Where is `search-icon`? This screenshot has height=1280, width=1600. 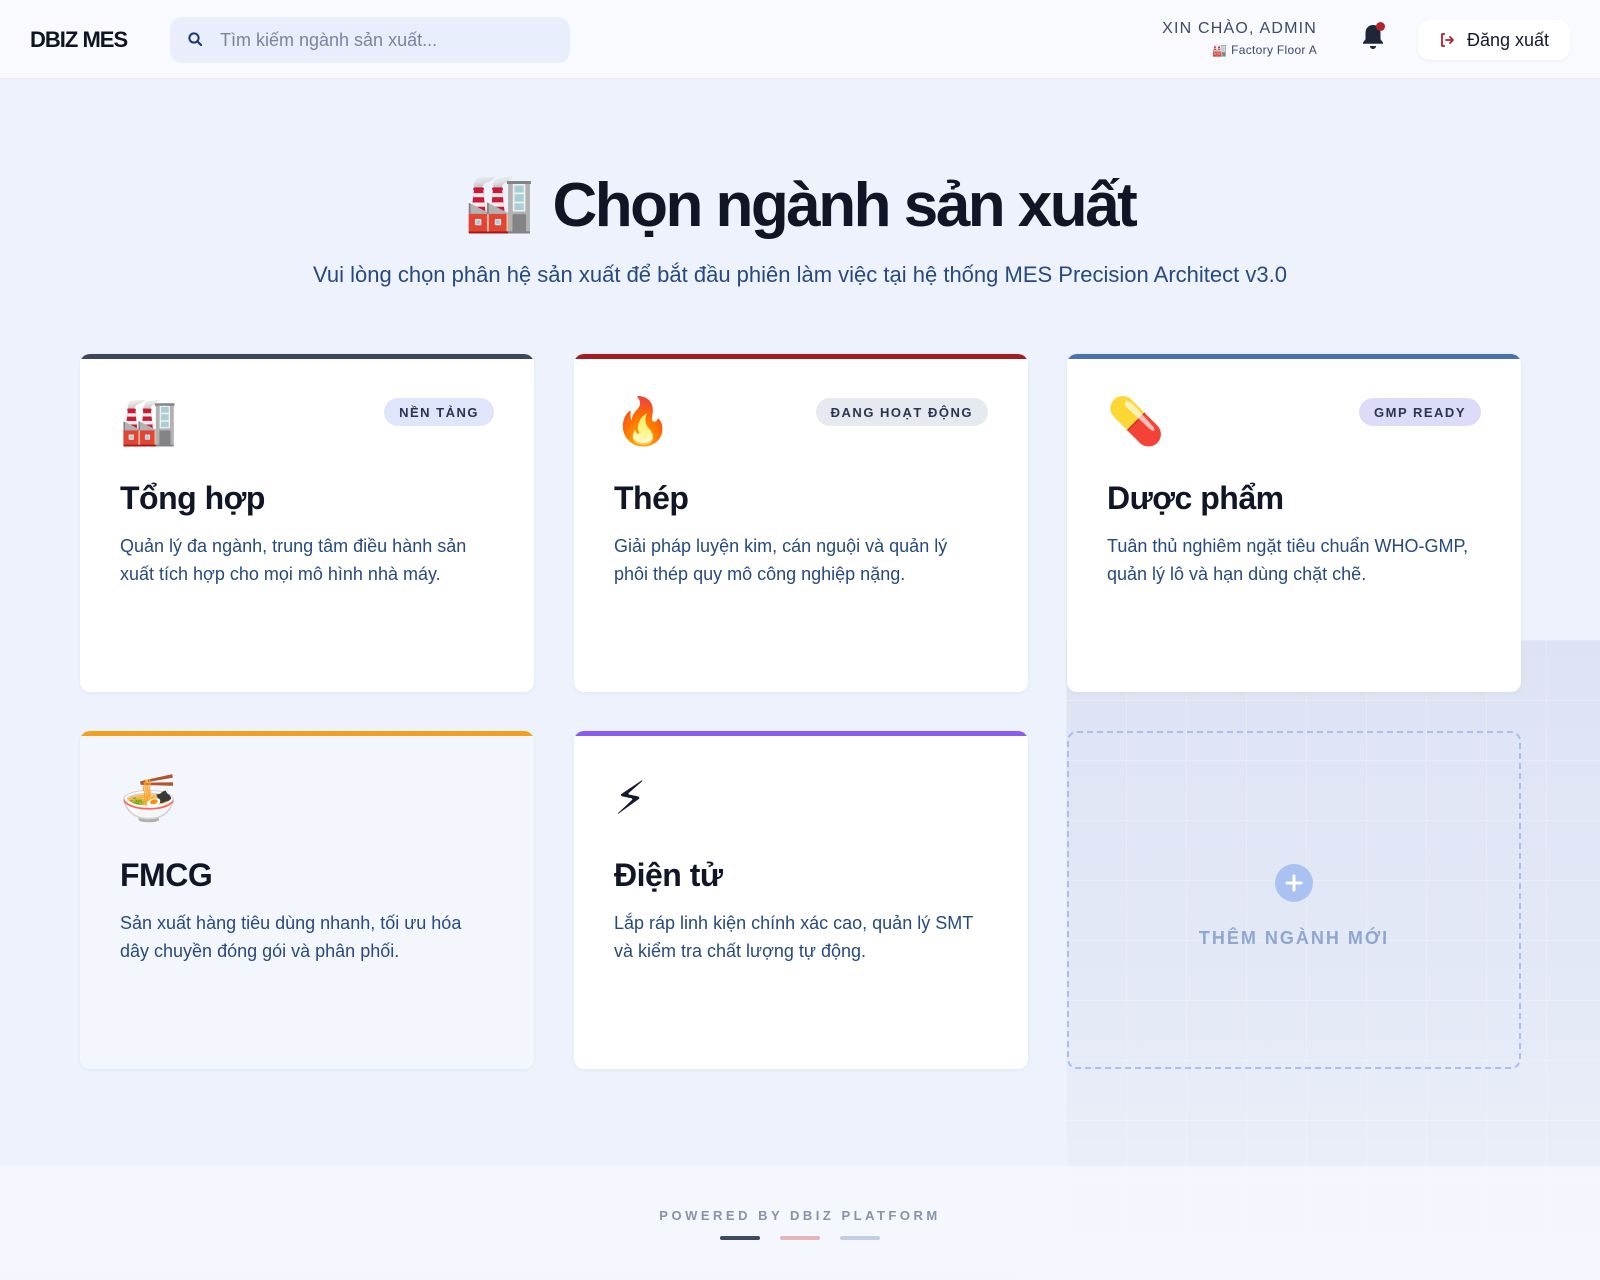
search-icon is located at coordinates (195, 39).